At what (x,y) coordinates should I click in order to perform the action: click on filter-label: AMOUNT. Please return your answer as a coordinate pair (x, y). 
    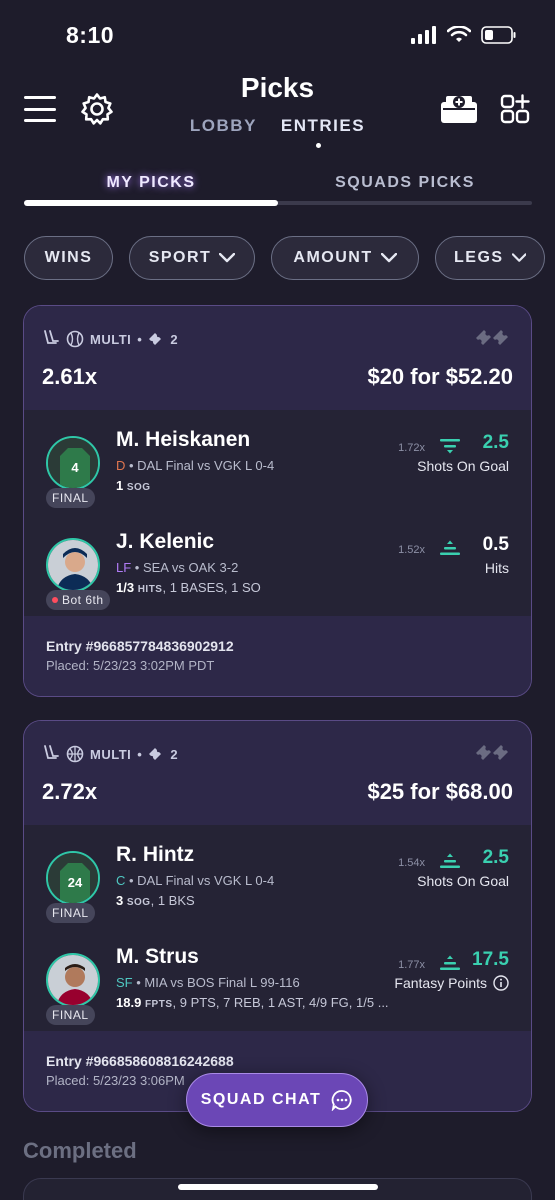
    Looking at the image, I should click on (333, 257).